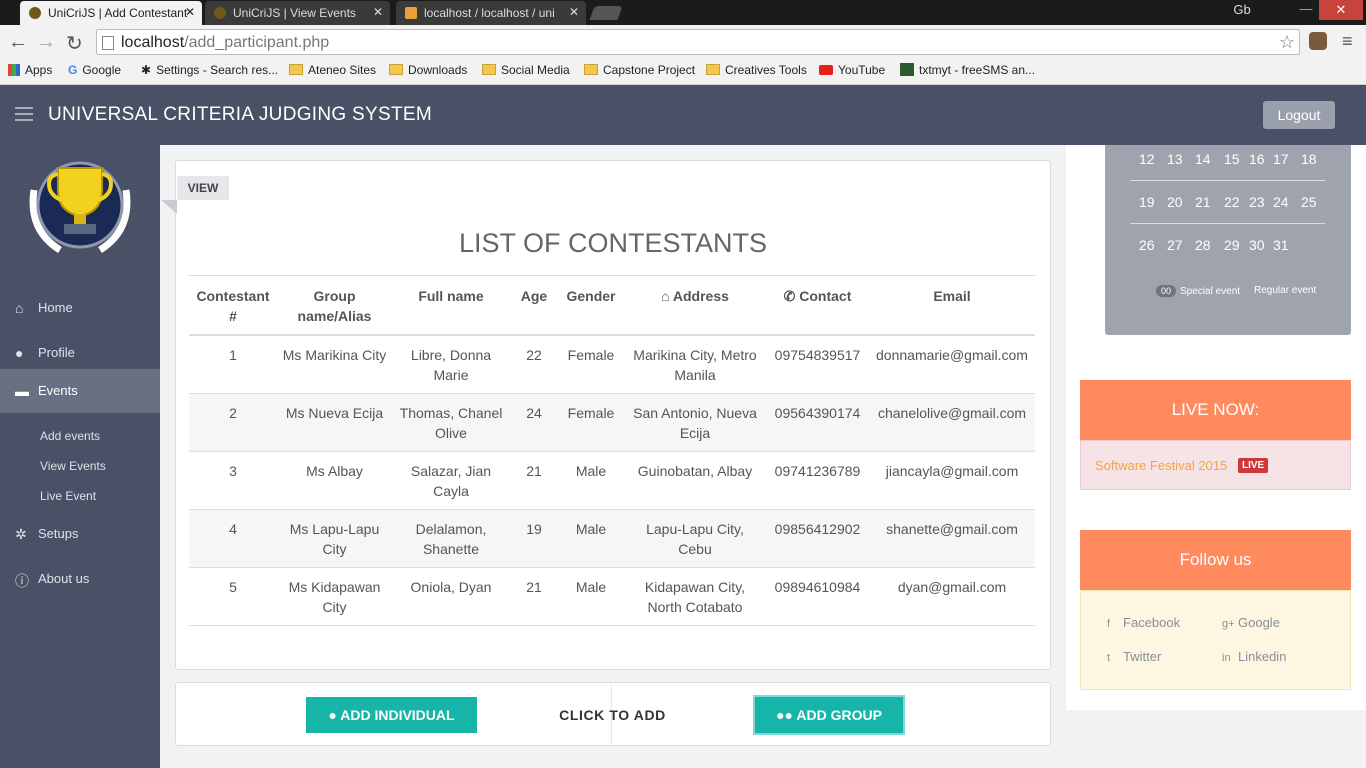 This screenshot has width=1366, height=768. What do you see at coordinates (1309, 159) in the screenshot?
I see `calendar-day: 18` at bounding box center [1309, 159].